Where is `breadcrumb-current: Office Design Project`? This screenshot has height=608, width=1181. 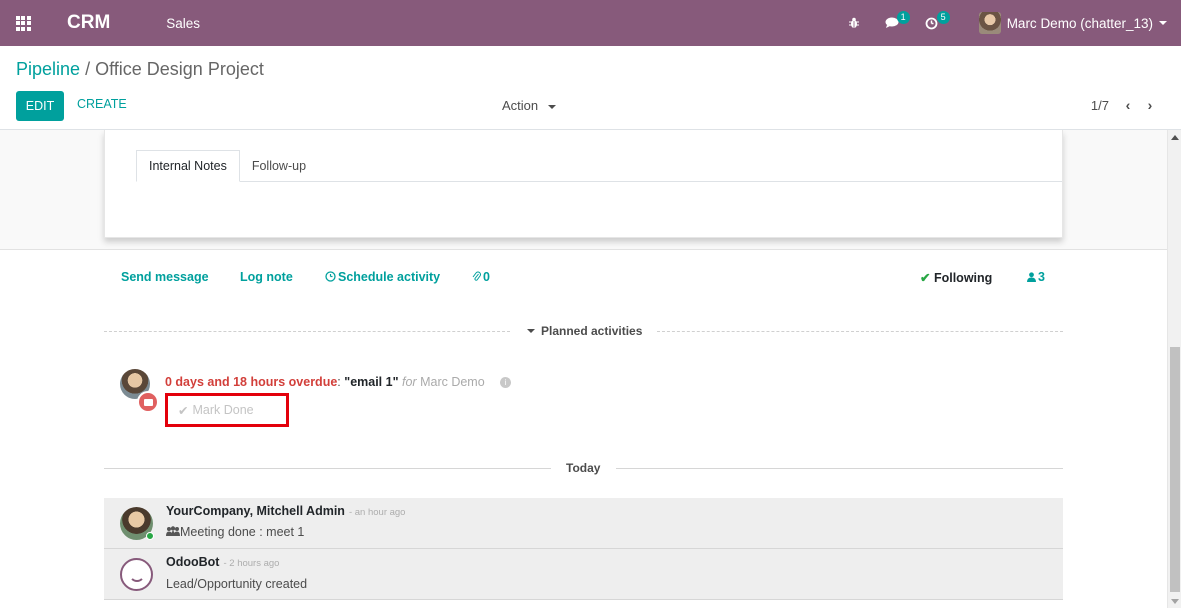
breadcrumb-current: Office Design Project is located at coordinates (179, 69).